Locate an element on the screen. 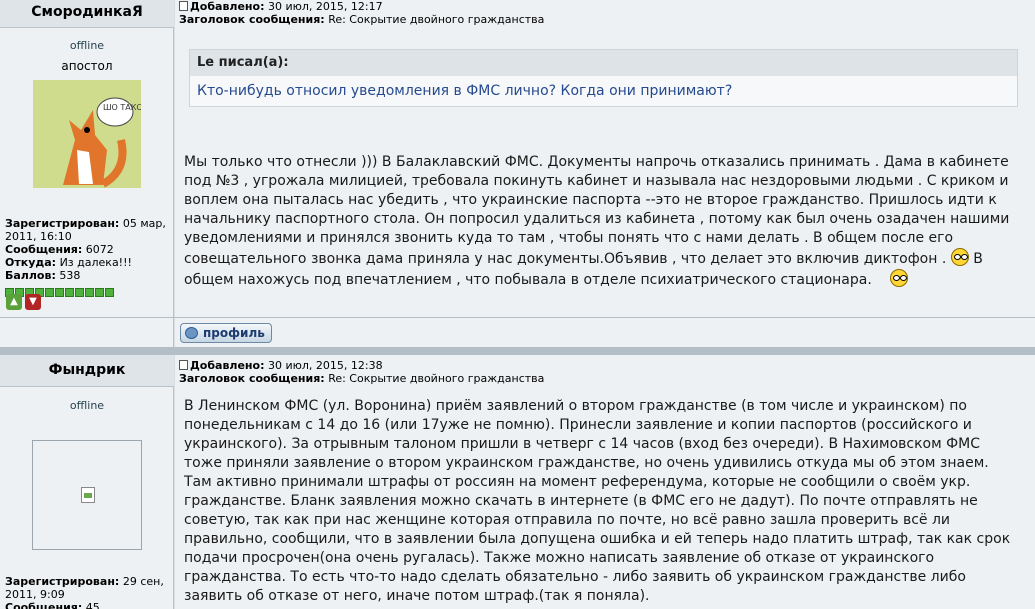  thumbs-up-icon: ▲ is located at coordinates (14, 302).